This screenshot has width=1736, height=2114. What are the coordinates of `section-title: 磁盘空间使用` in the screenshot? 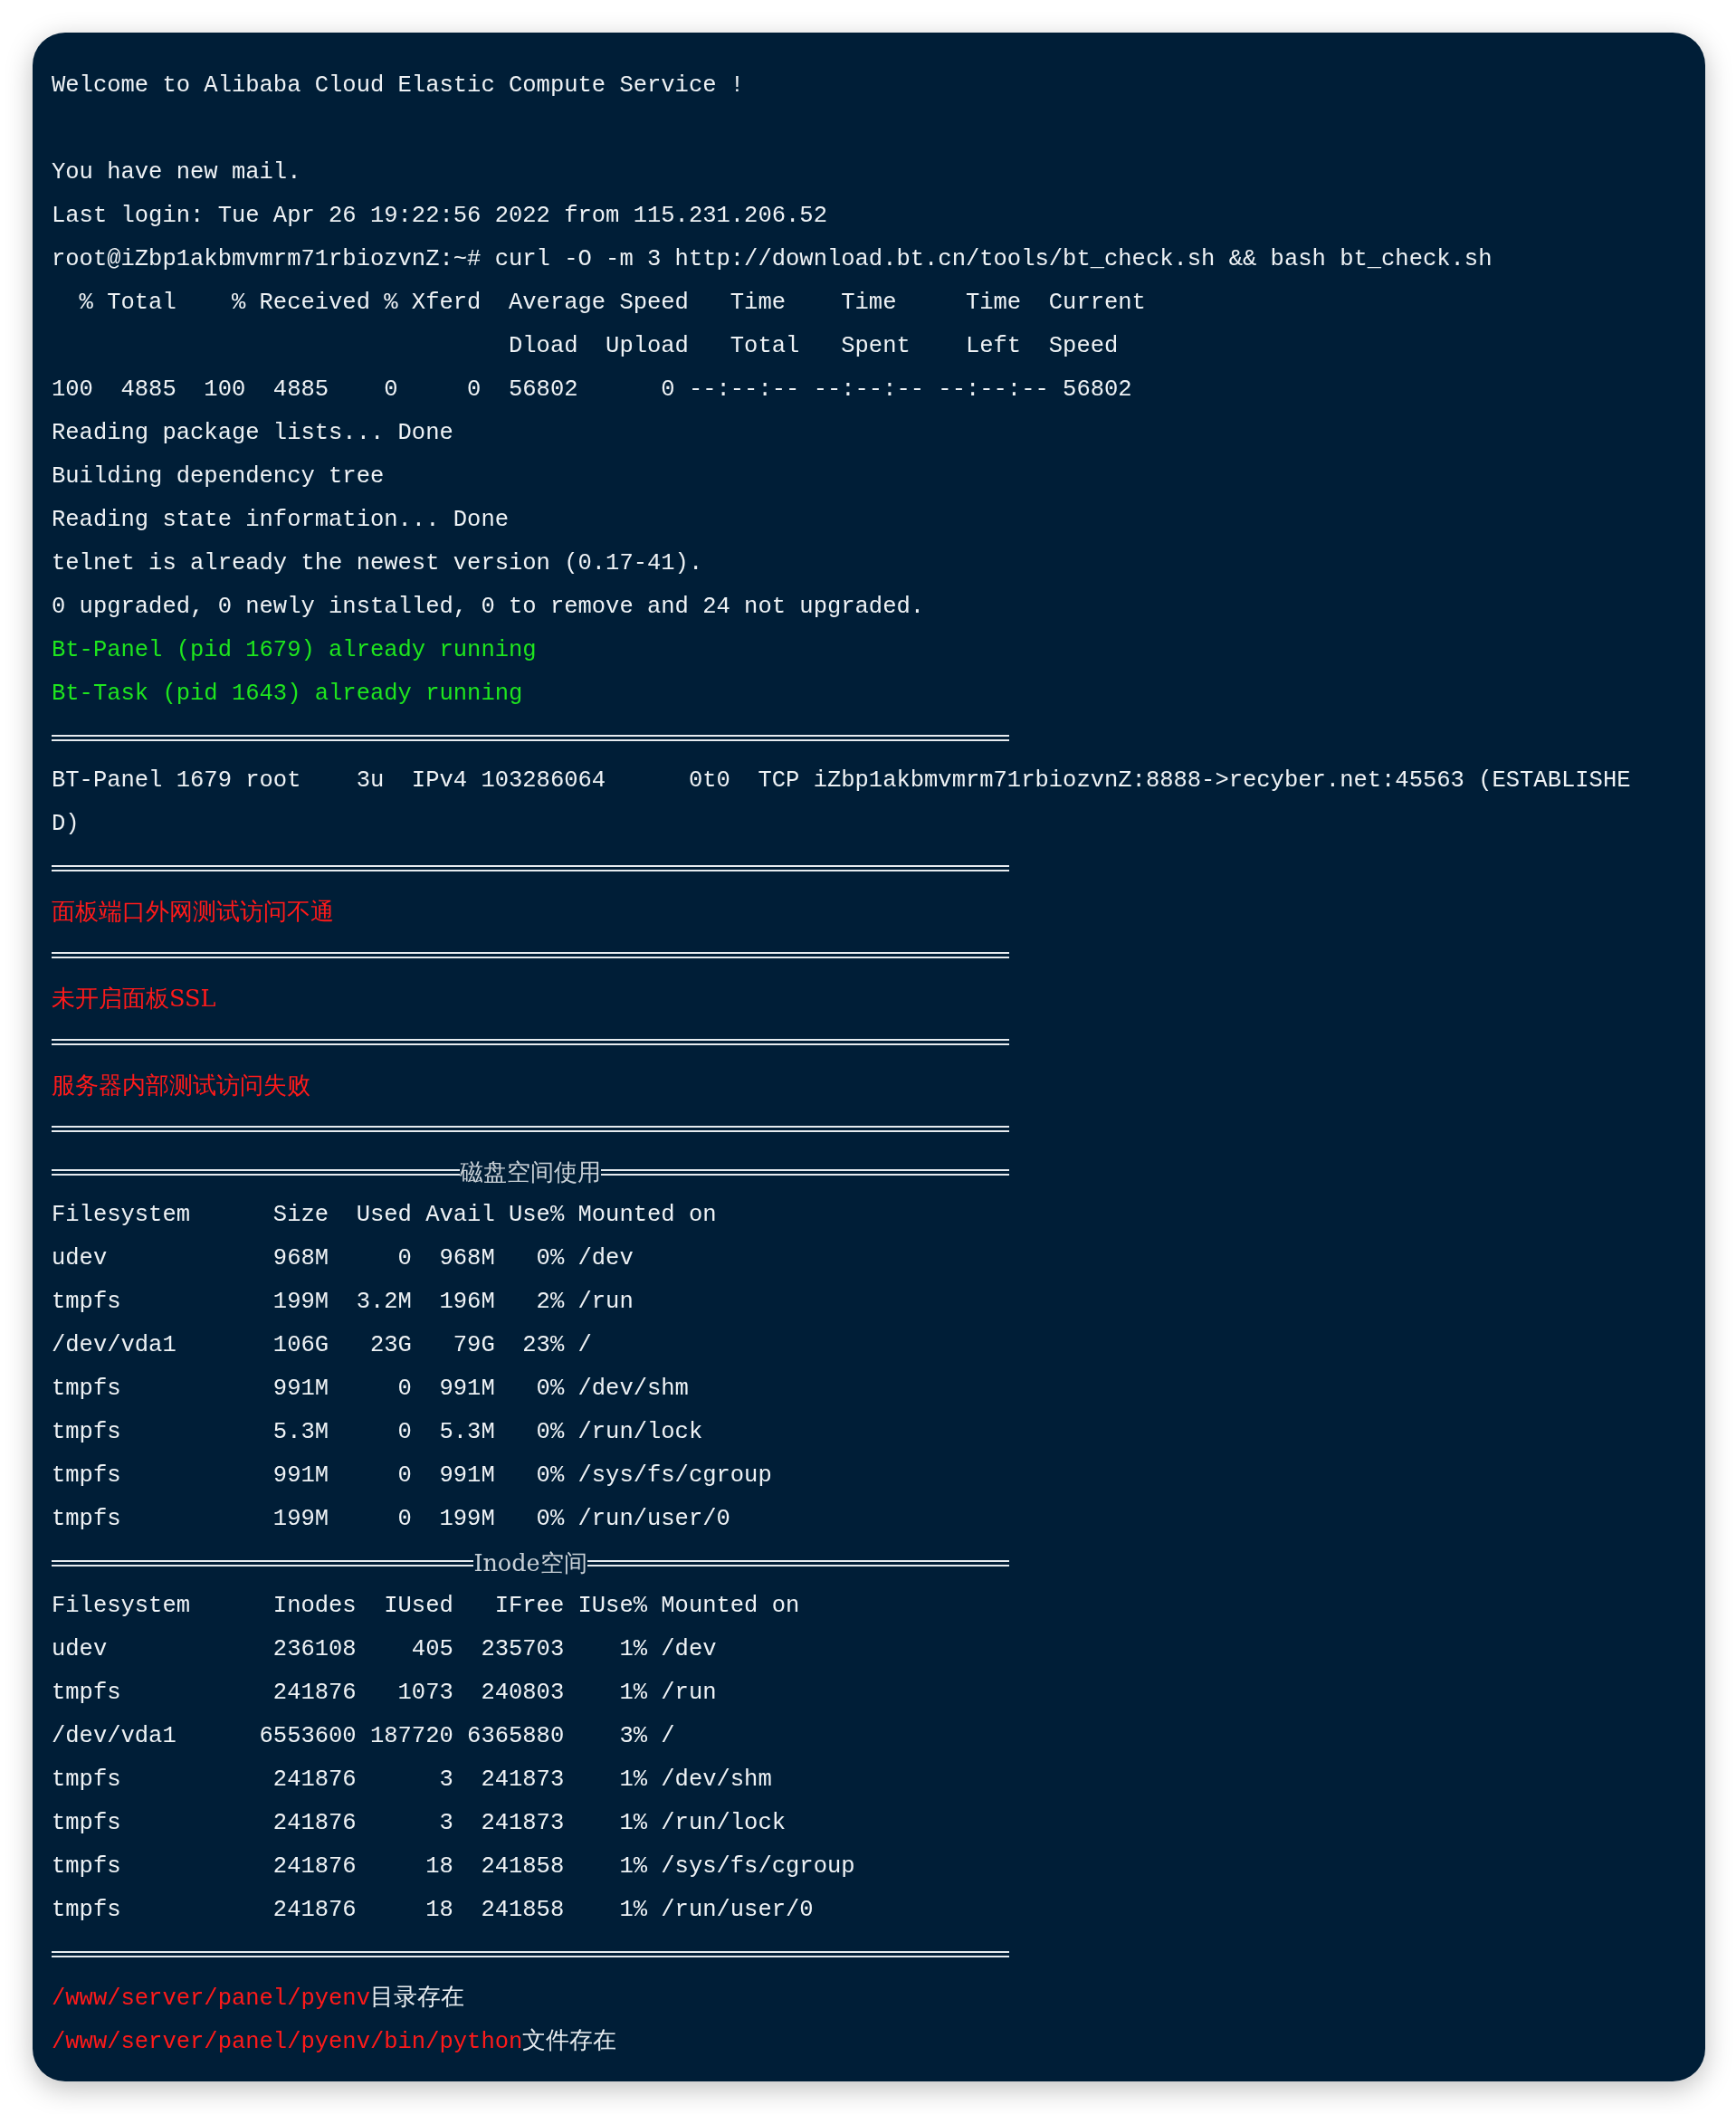 It's located at (530, 1172).